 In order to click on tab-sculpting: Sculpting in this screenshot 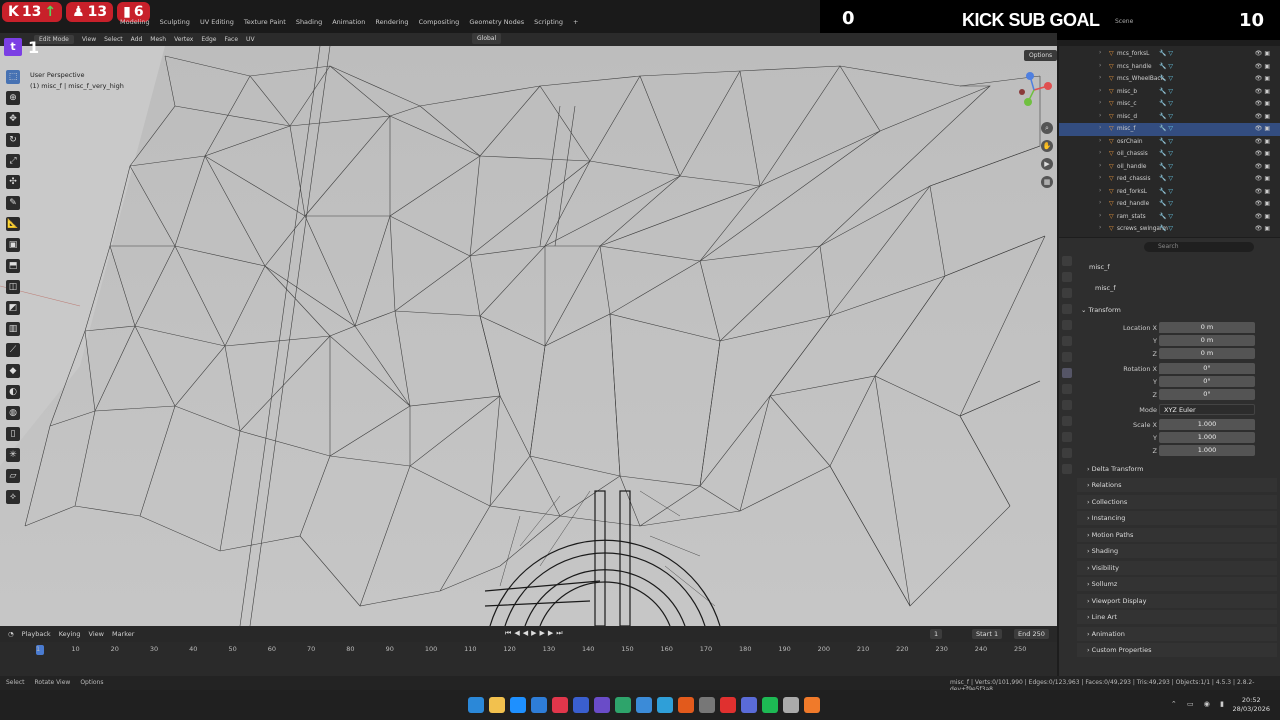, I will do `click(175, 22)`.